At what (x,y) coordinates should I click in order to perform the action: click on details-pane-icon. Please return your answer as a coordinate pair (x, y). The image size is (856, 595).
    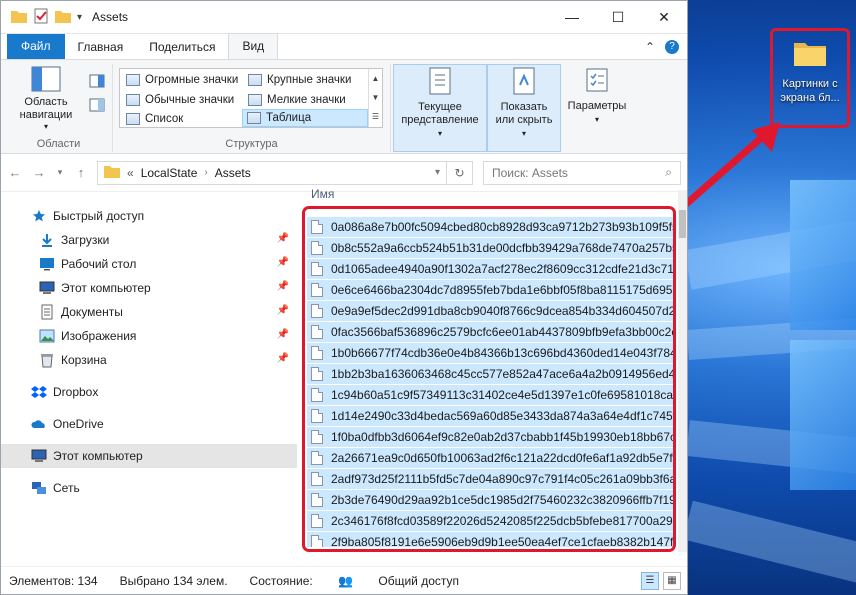
    Looking at the image, I should click on (97, 106).